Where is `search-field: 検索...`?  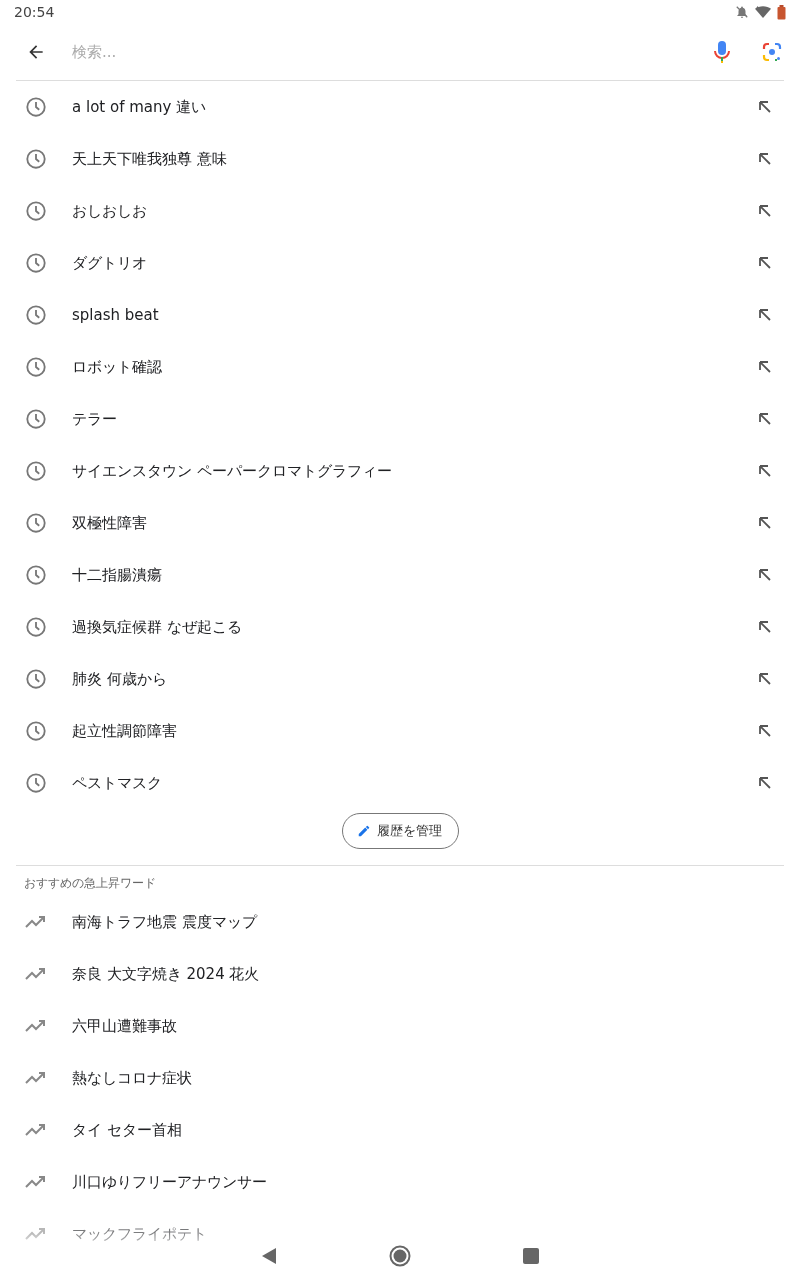 search-field: 検索... is located at coordinates (393, 52).